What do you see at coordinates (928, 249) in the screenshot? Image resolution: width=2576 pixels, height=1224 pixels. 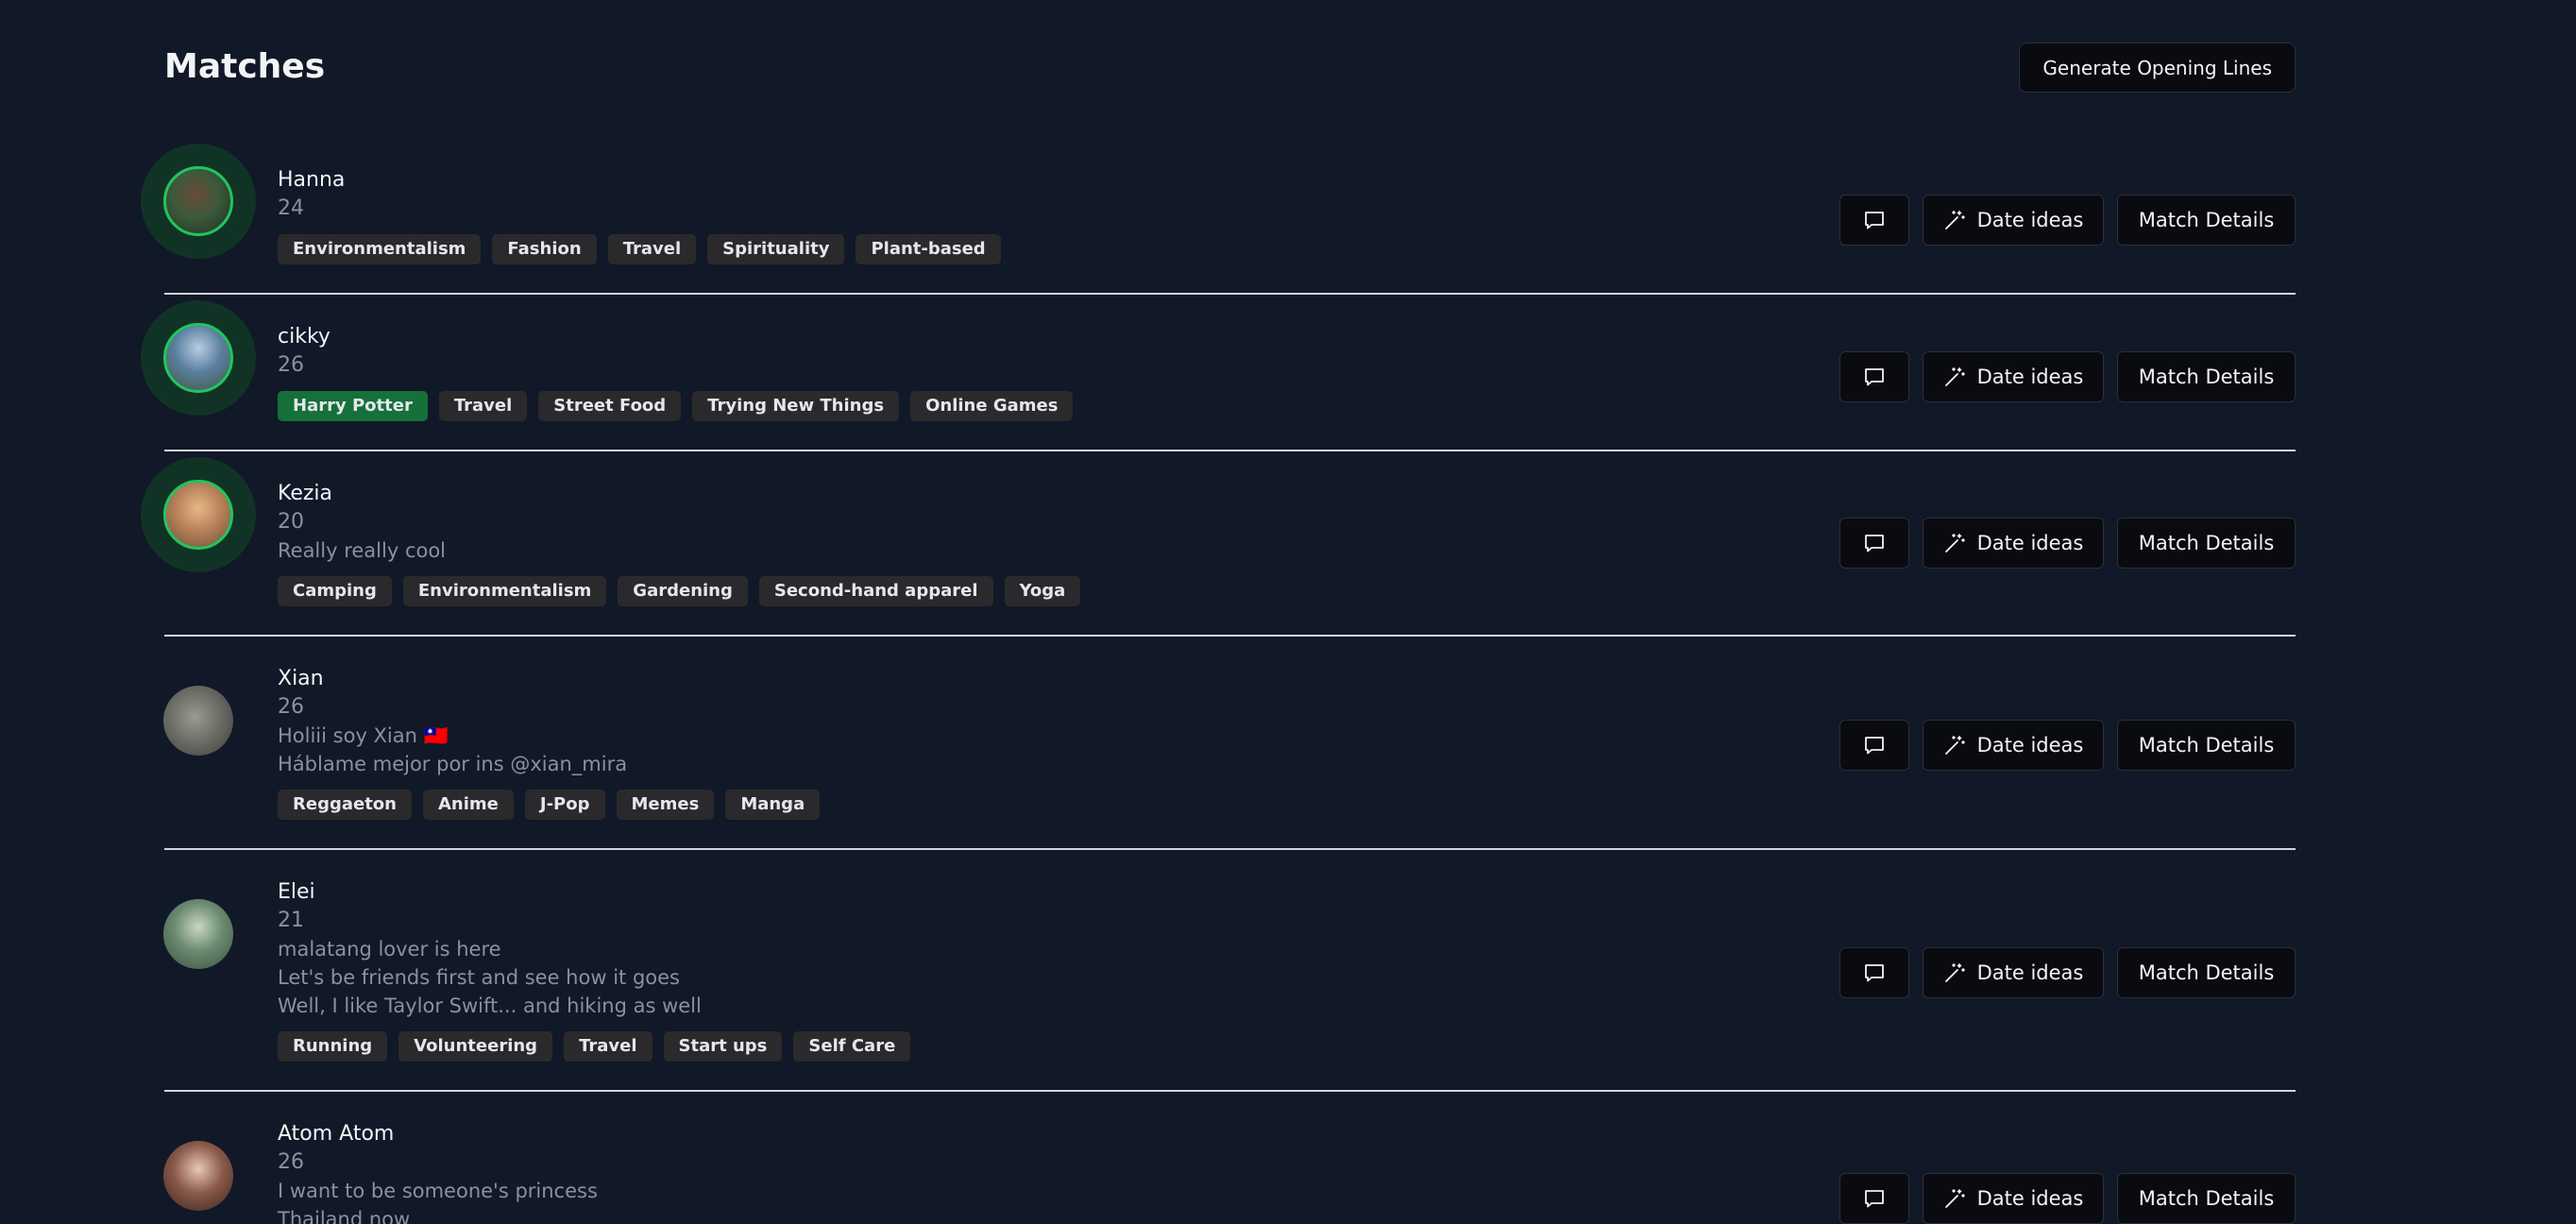 I see `interest-tag: Plant-based` at bounding box center [928, 249].